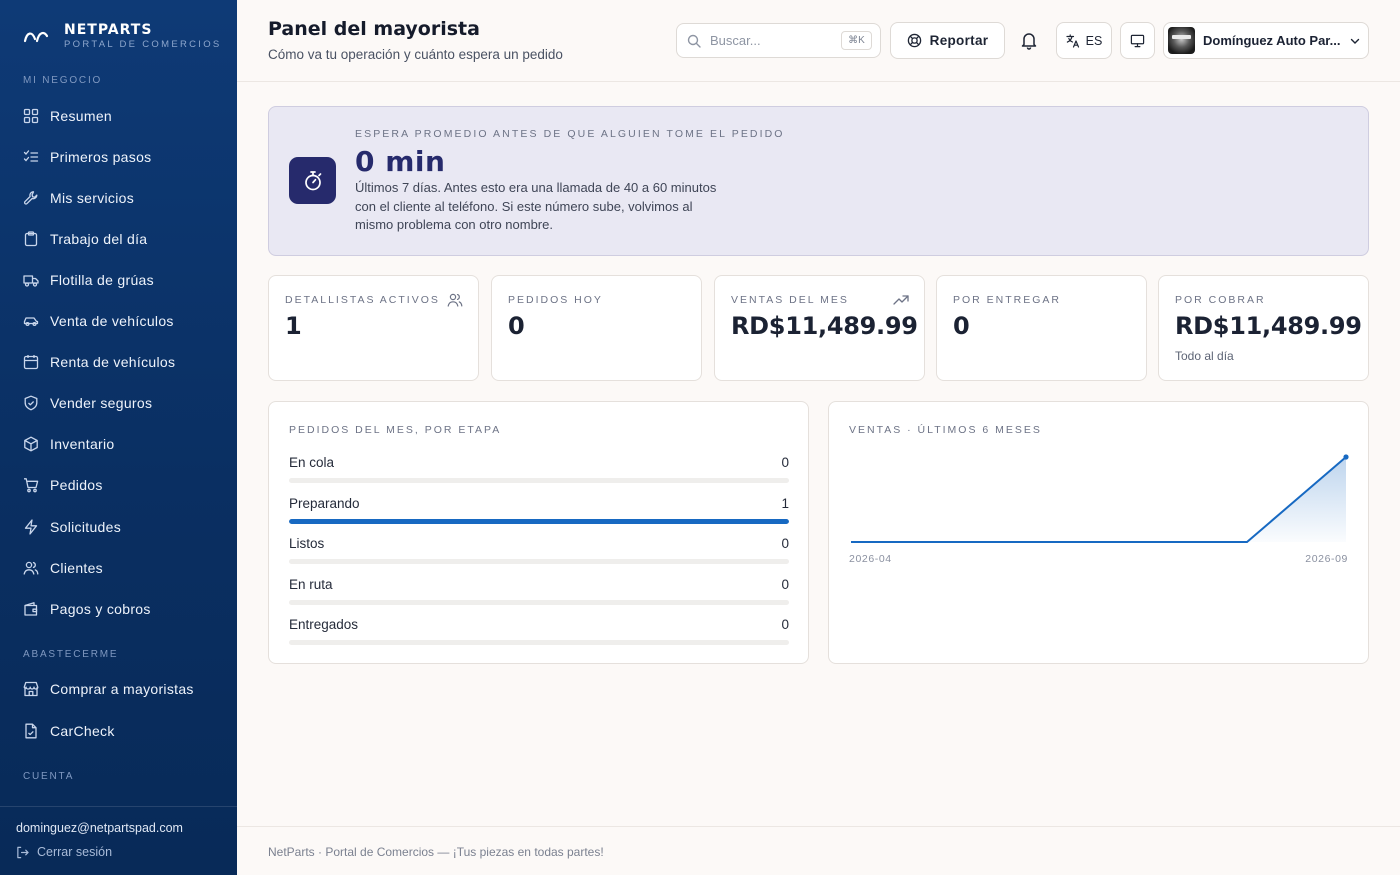  What do you see at coordinates (75, 852) in the screenshot?
I see `logout-label: Cerrar sesión` at bounding box center [75, 852].